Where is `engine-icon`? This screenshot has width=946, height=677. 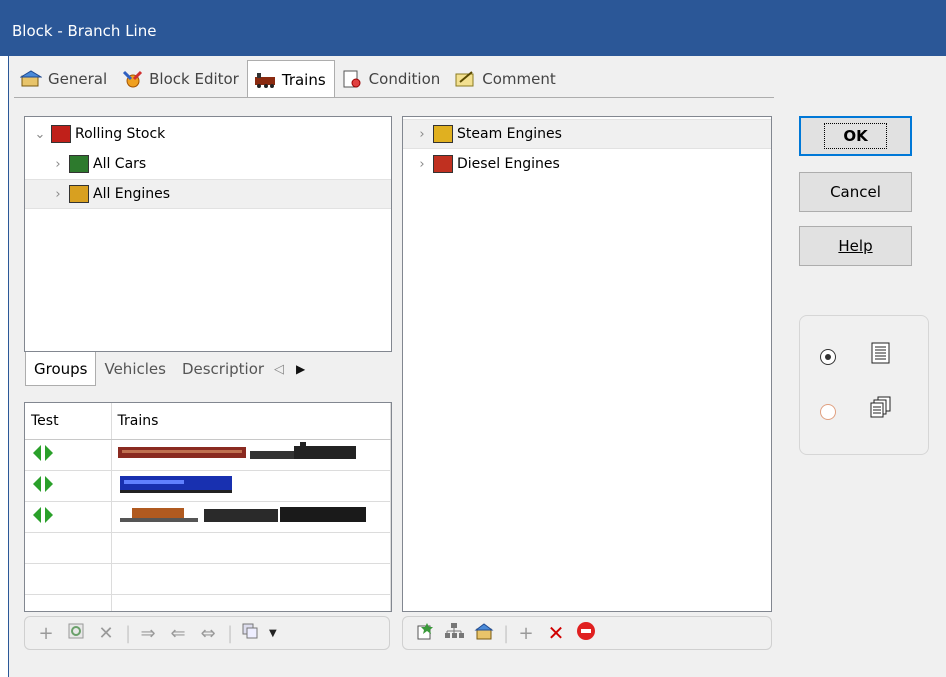 engine-icon is located at coordinates (79, 194).